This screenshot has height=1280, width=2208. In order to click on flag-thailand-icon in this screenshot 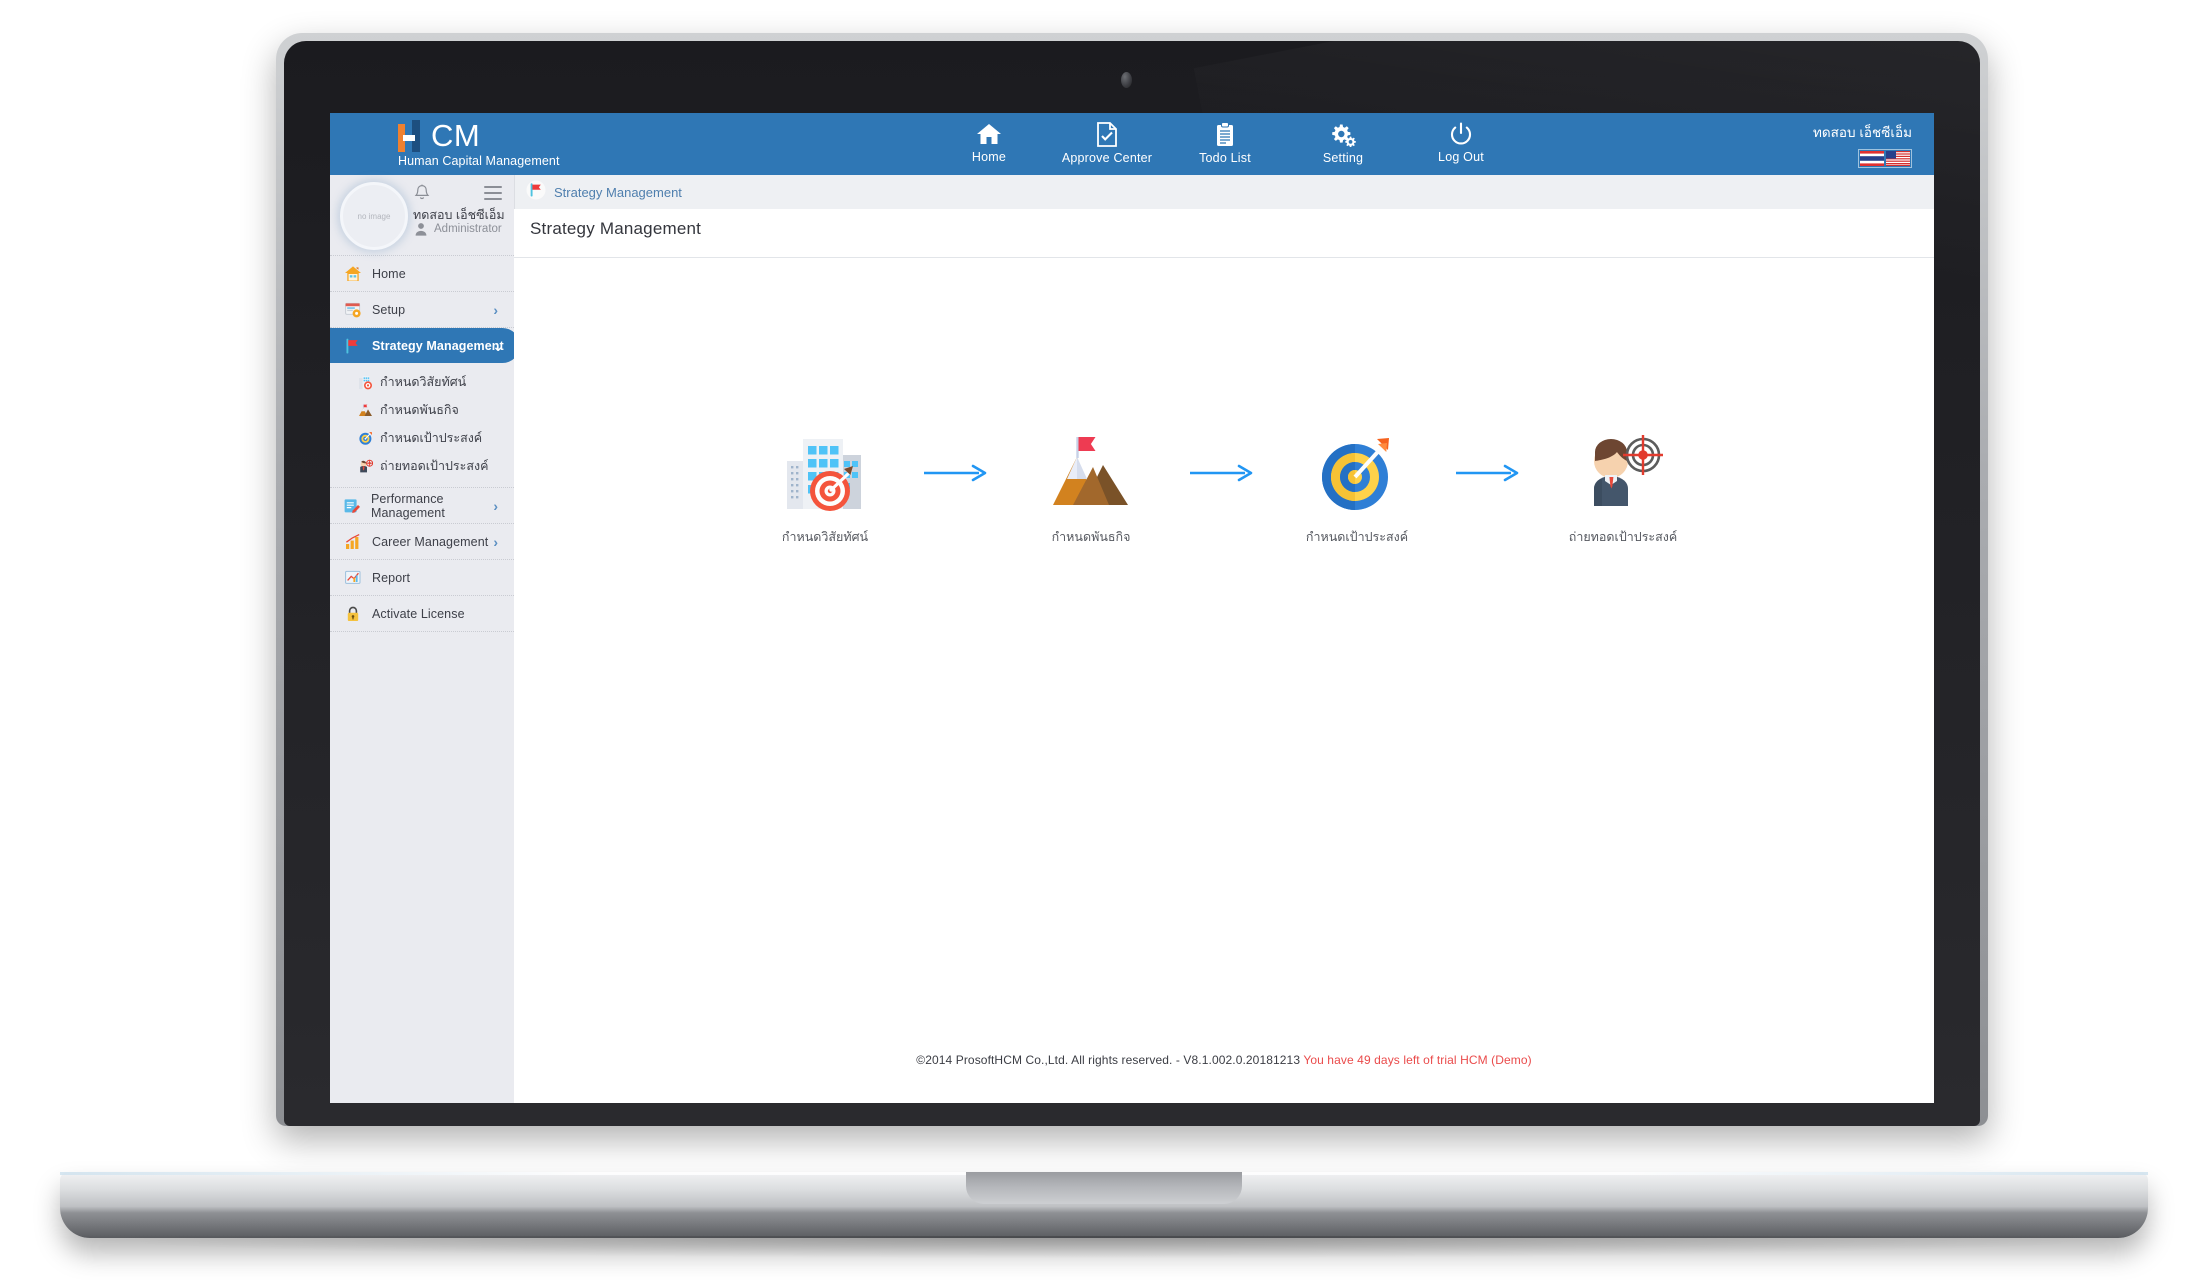, I will do `click(1872, 158)`.